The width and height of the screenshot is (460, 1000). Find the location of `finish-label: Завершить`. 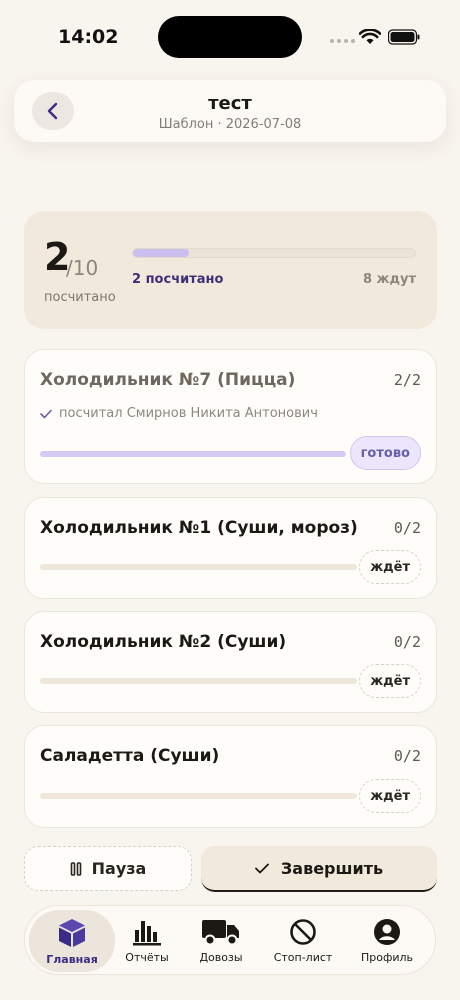

finish-label: Завершить is located at coordinates (332, 868).